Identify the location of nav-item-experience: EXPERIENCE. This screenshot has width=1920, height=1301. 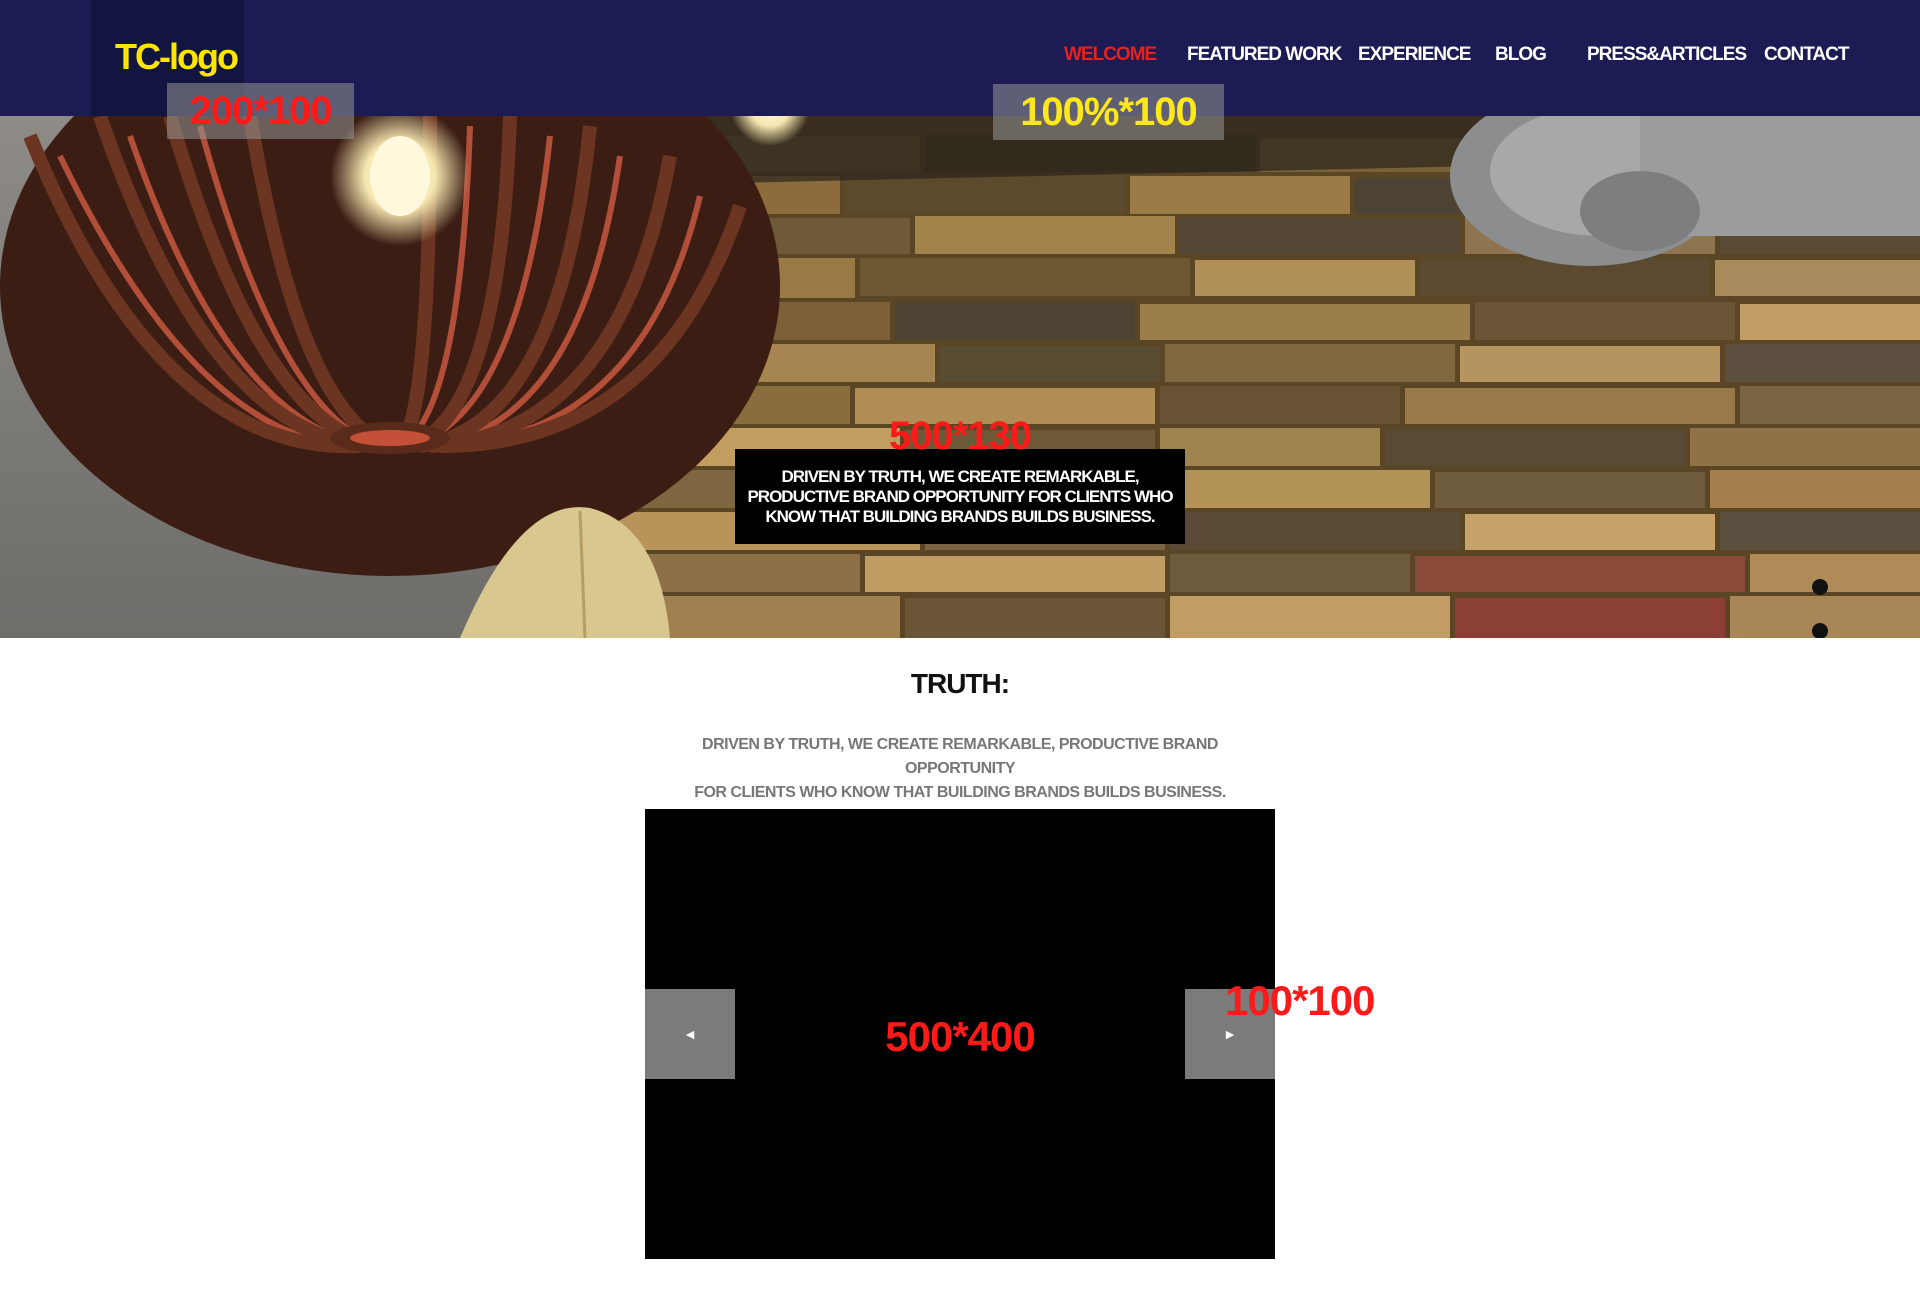
(1414, 55).